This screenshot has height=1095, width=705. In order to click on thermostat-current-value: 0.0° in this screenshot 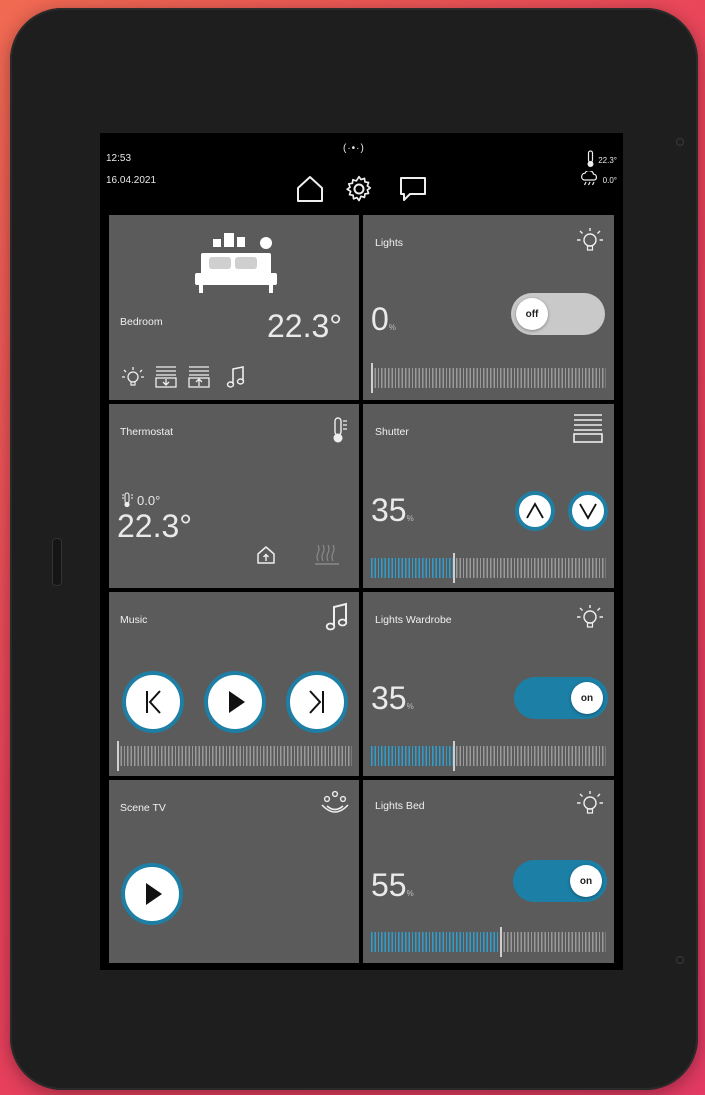, I will do `click(149, 500)`.